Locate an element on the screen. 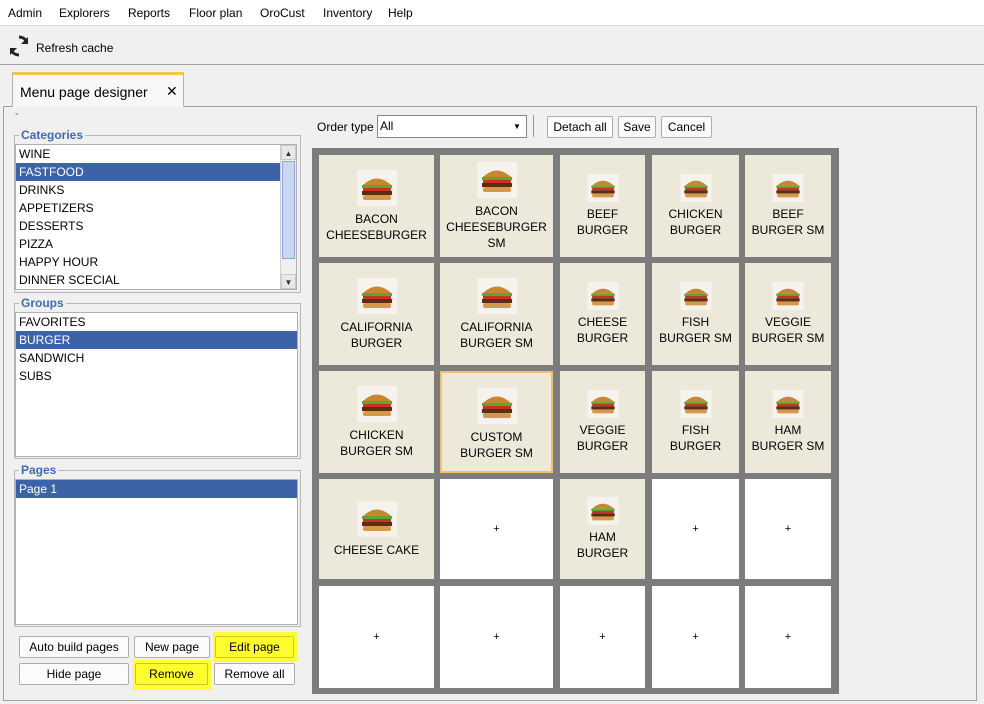 Image resolution: width=984 pixels, height=704 pixels. scroll-down-icon: ▼ is located at coordinates (288, 281).